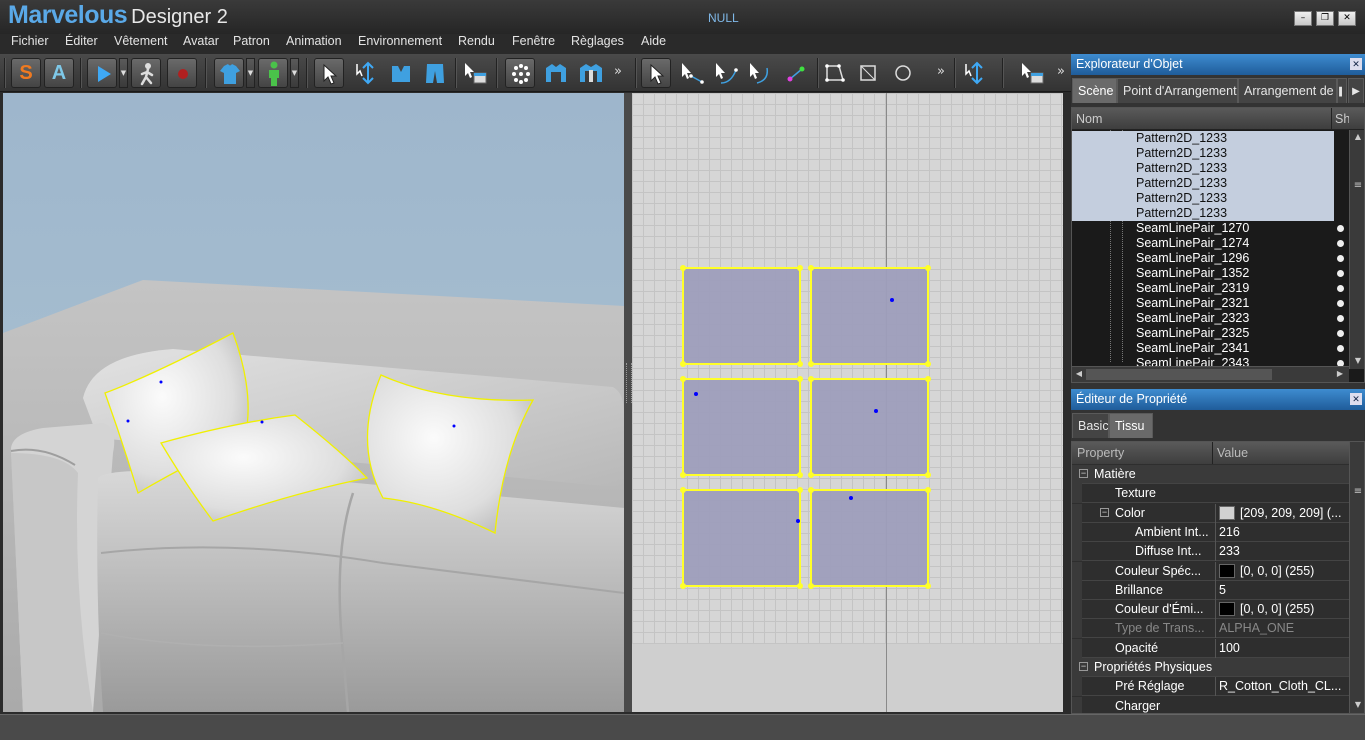 This screenshot has height=740, width=1365. Describe the element at coordinates (1210, 590) in the screenshot. I see `property-row: Brillance 5` at that location.